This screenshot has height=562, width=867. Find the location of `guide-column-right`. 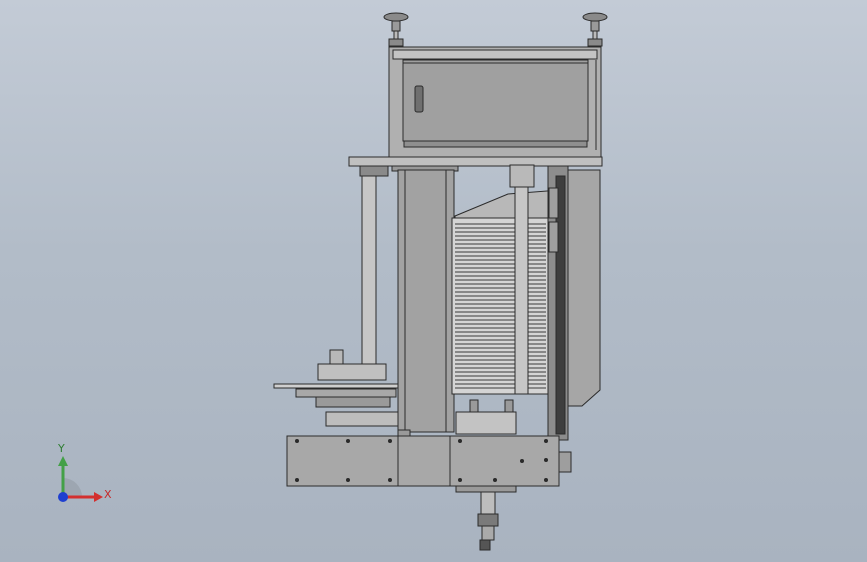

guide-column-right is located at coordinates (521, 290).